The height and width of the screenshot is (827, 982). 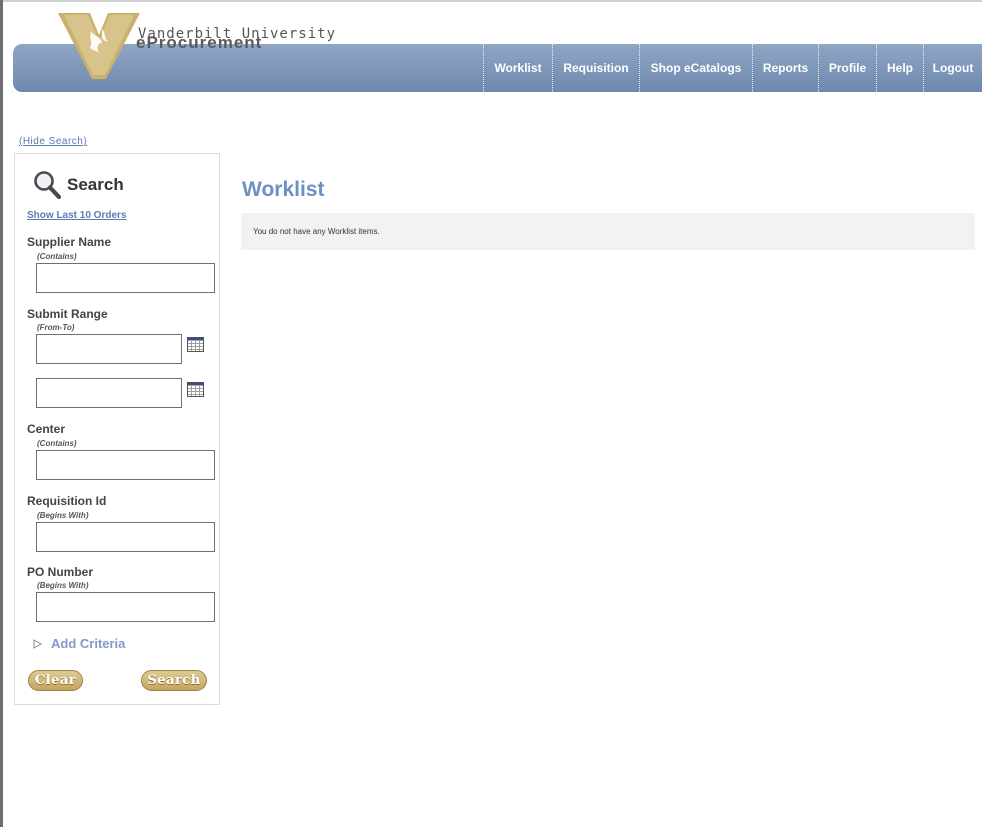 I want to click on requisition-id-hint: (Begins With), so click(x=63, y=515).